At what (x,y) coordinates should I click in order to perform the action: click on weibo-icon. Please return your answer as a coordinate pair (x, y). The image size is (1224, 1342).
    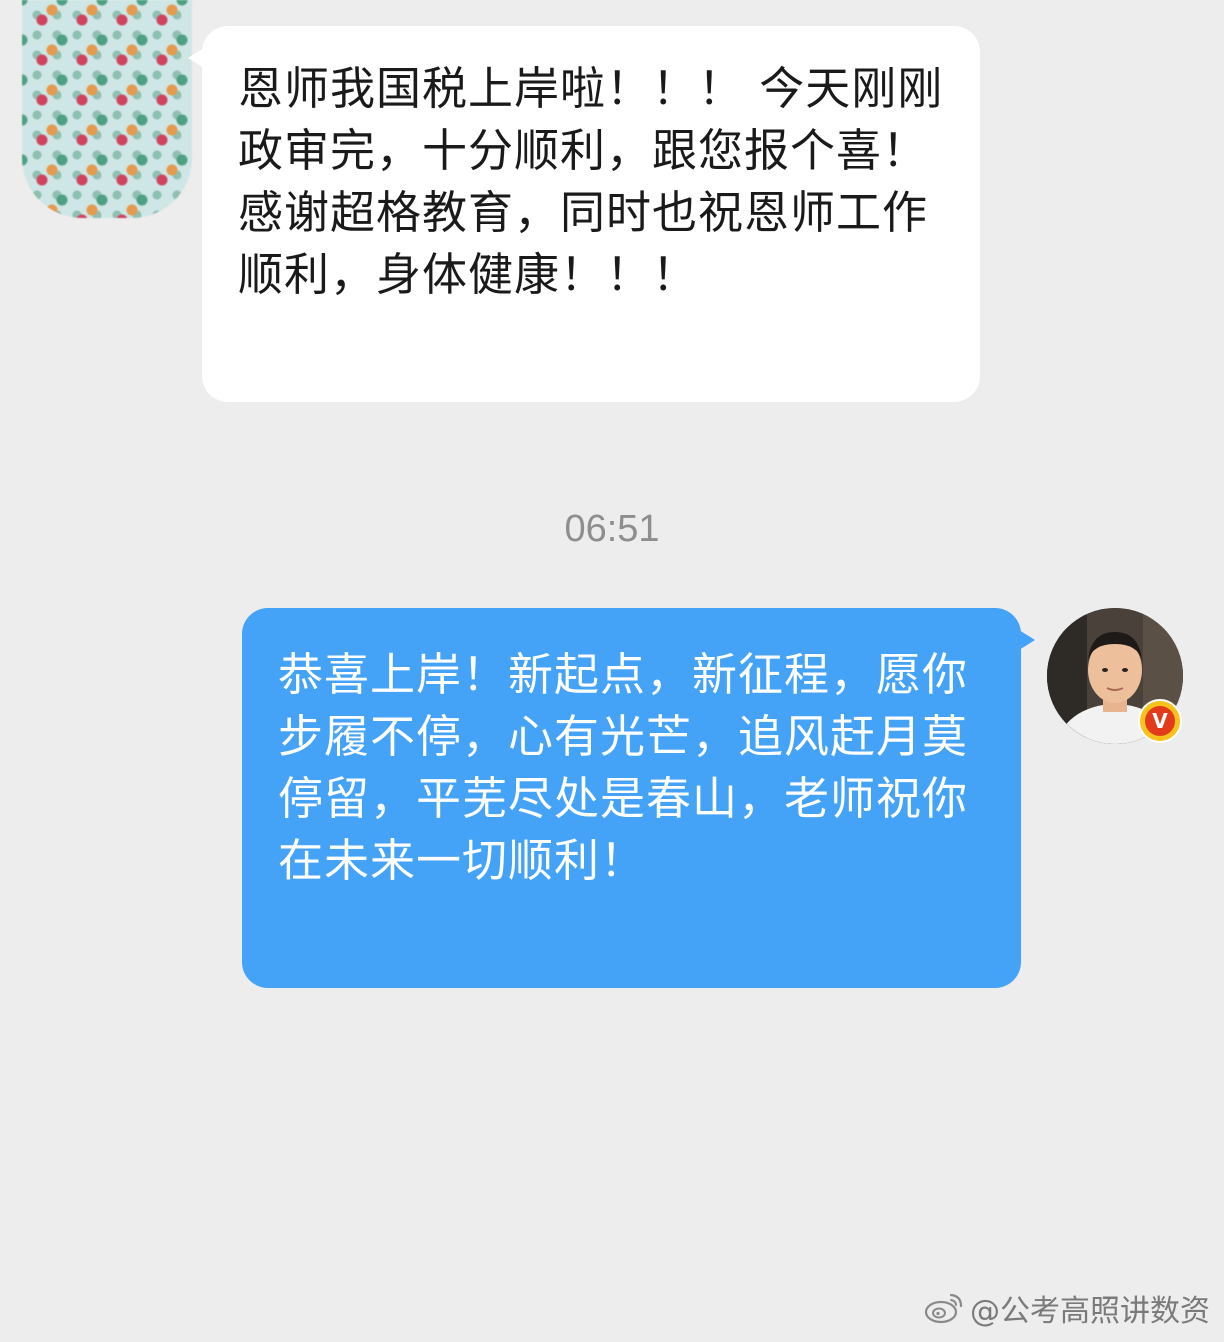
    Looking at the image, I should click on (943, 1308).